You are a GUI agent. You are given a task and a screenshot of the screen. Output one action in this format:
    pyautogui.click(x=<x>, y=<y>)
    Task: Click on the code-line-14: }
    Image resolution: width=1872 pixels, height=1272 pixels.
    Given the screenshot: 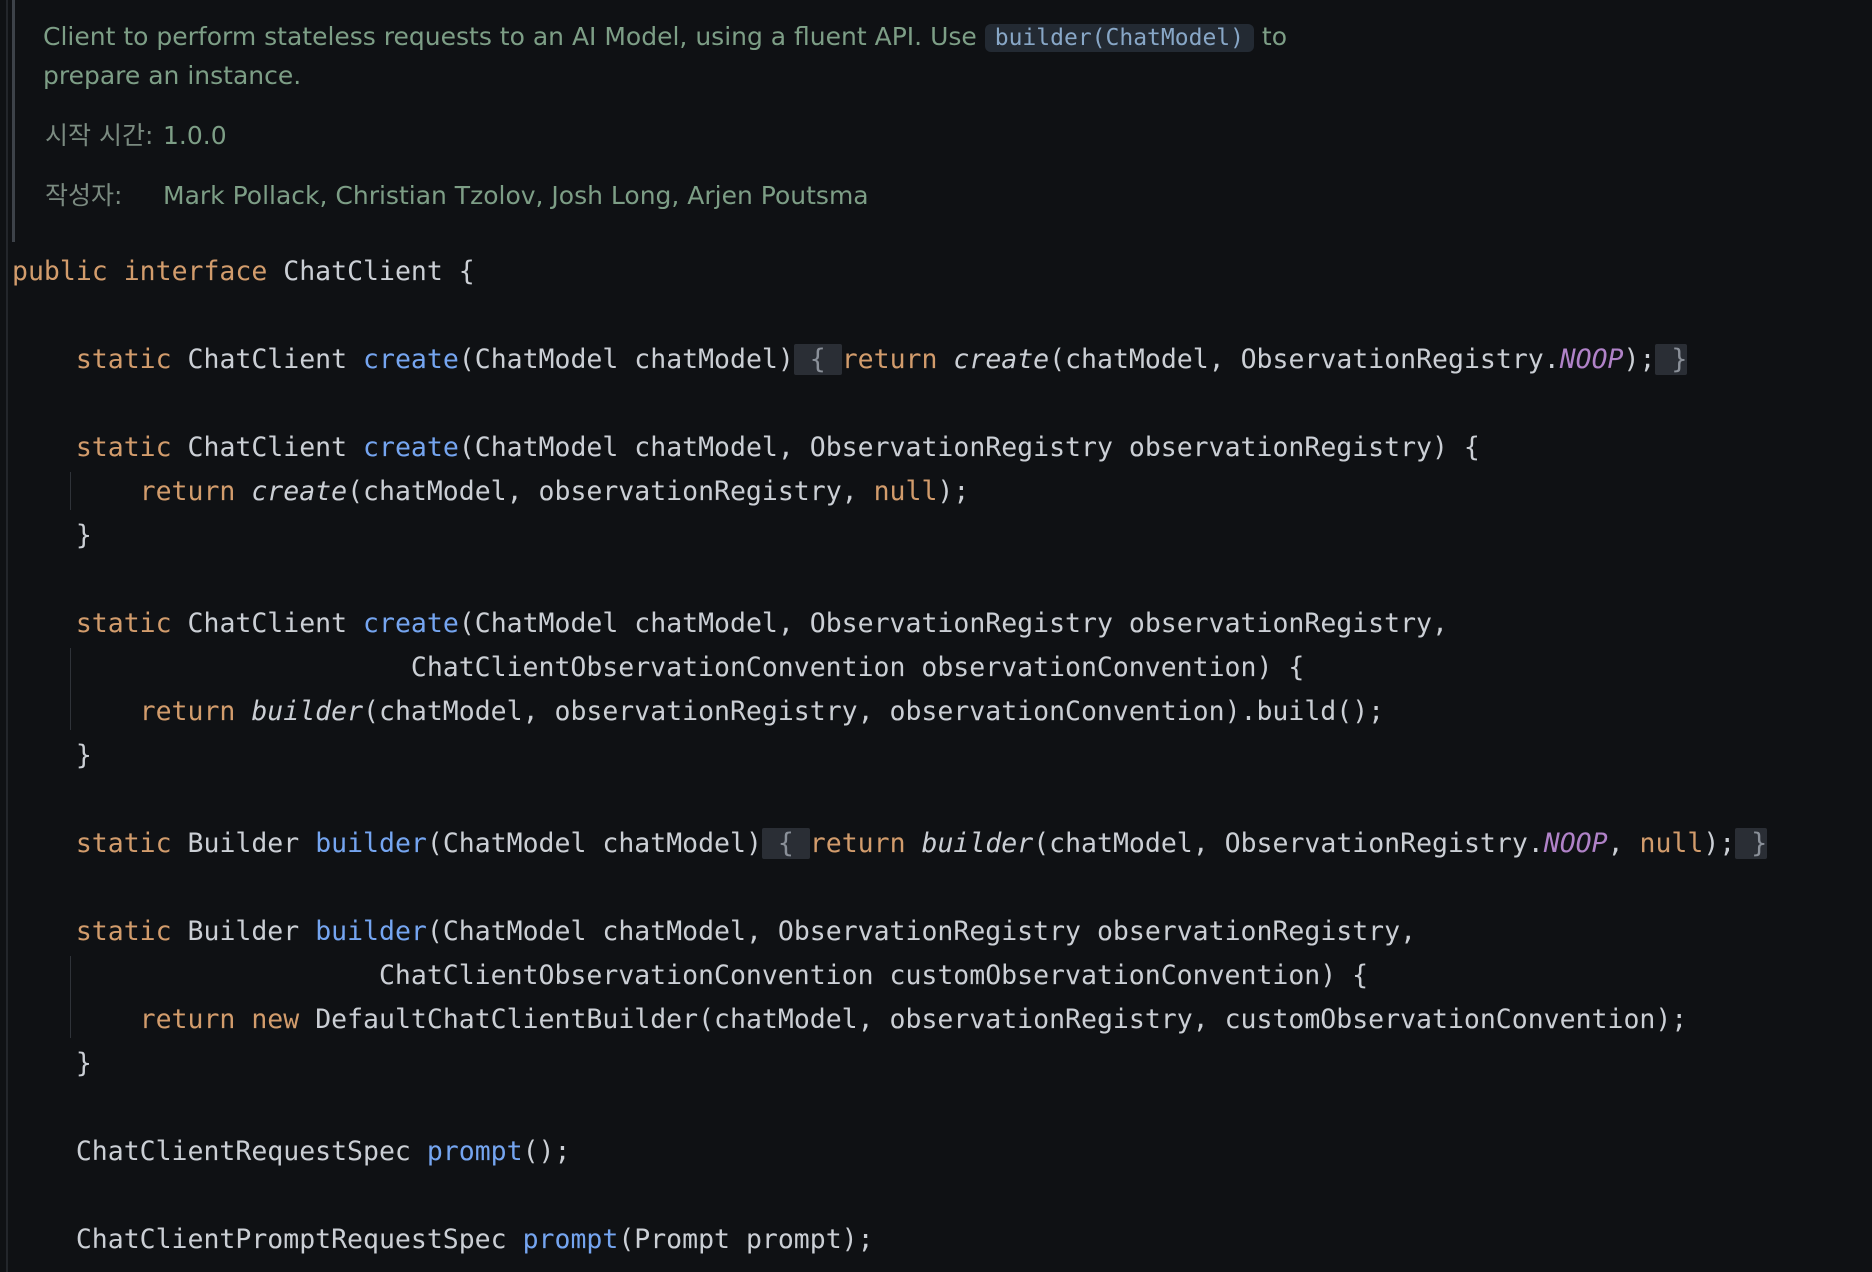 What is the action you would take?
    pyautogui.click(x=52, y=1064)
    